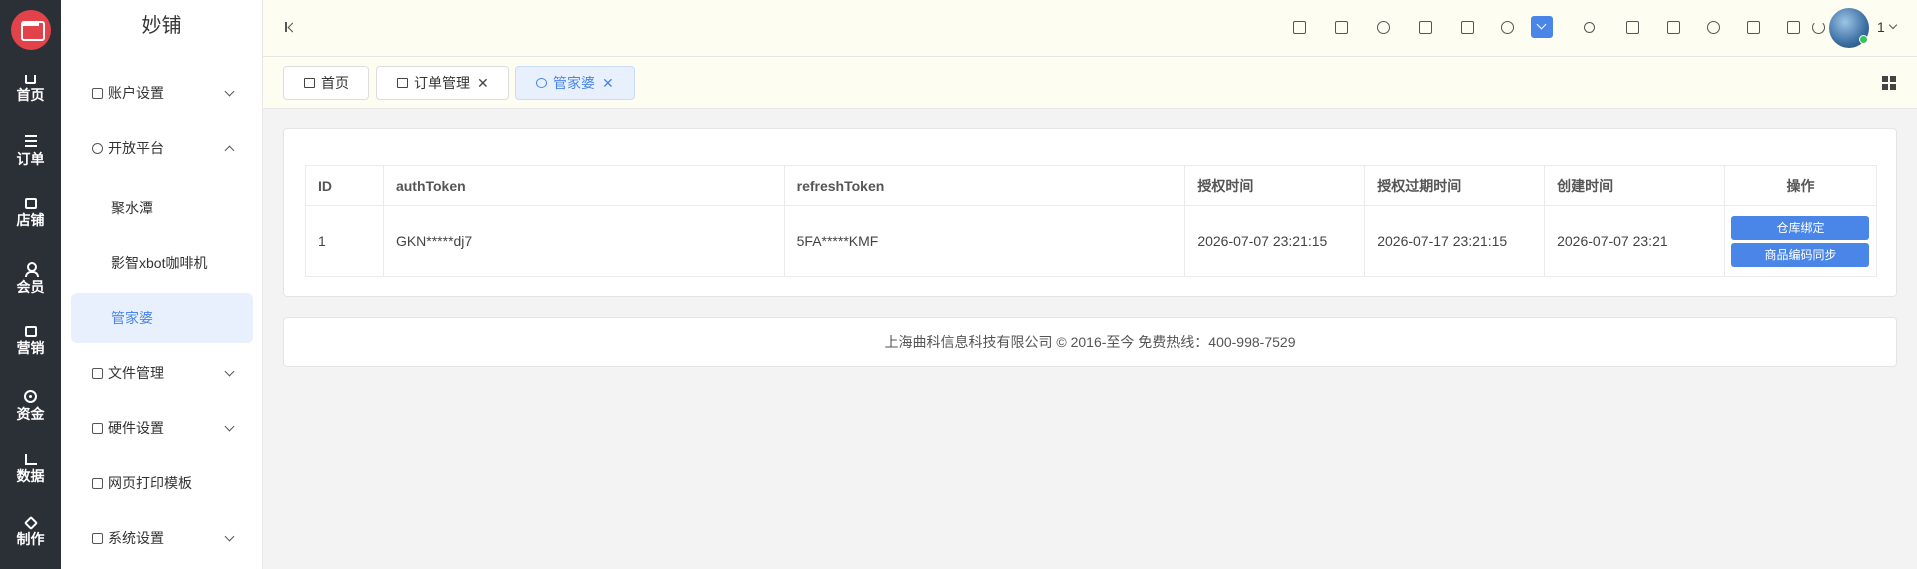  Describe the element at coordinates (1455, 185) in the screenshot. I see `col-expire-time: 授权过期时间` at that location.